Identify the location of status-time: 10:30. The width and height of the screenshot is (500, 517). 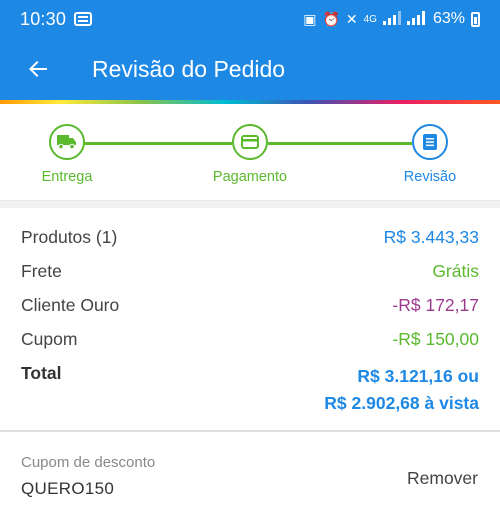
(43, 18).